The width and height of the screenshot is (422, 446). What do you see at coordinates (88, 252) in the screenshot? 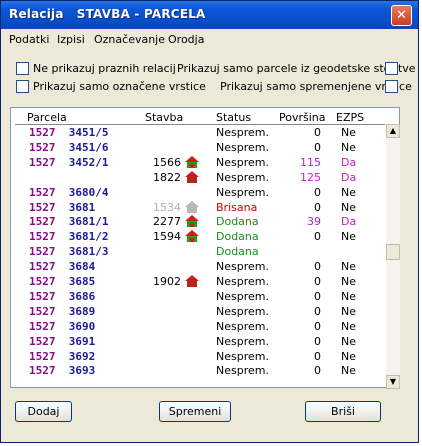
I see `parcel-number: 3681/3` at bounding box center [88, 252].